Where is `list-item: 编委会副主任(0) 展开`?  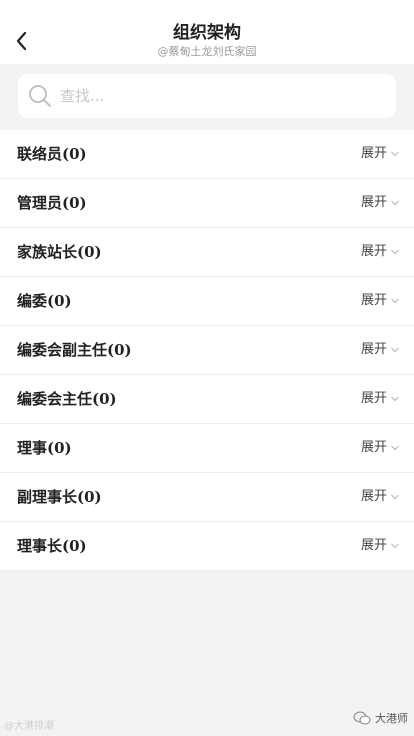
list-item: 编委会副主任(0) 展开 is located at coordinates (207, 350).